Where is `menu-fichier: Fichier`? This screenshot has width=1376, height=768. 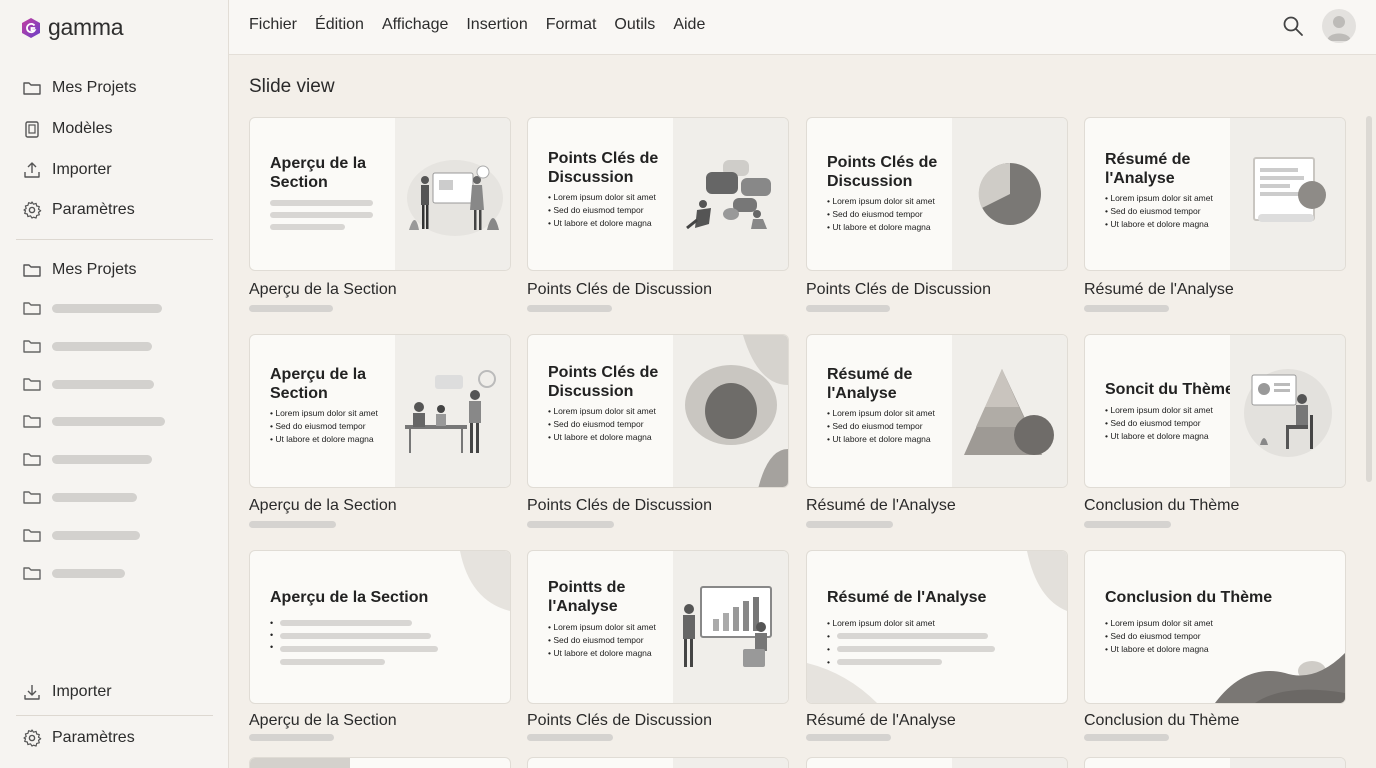
menu-fichier: Fichier is located at coordinates (273, 25).